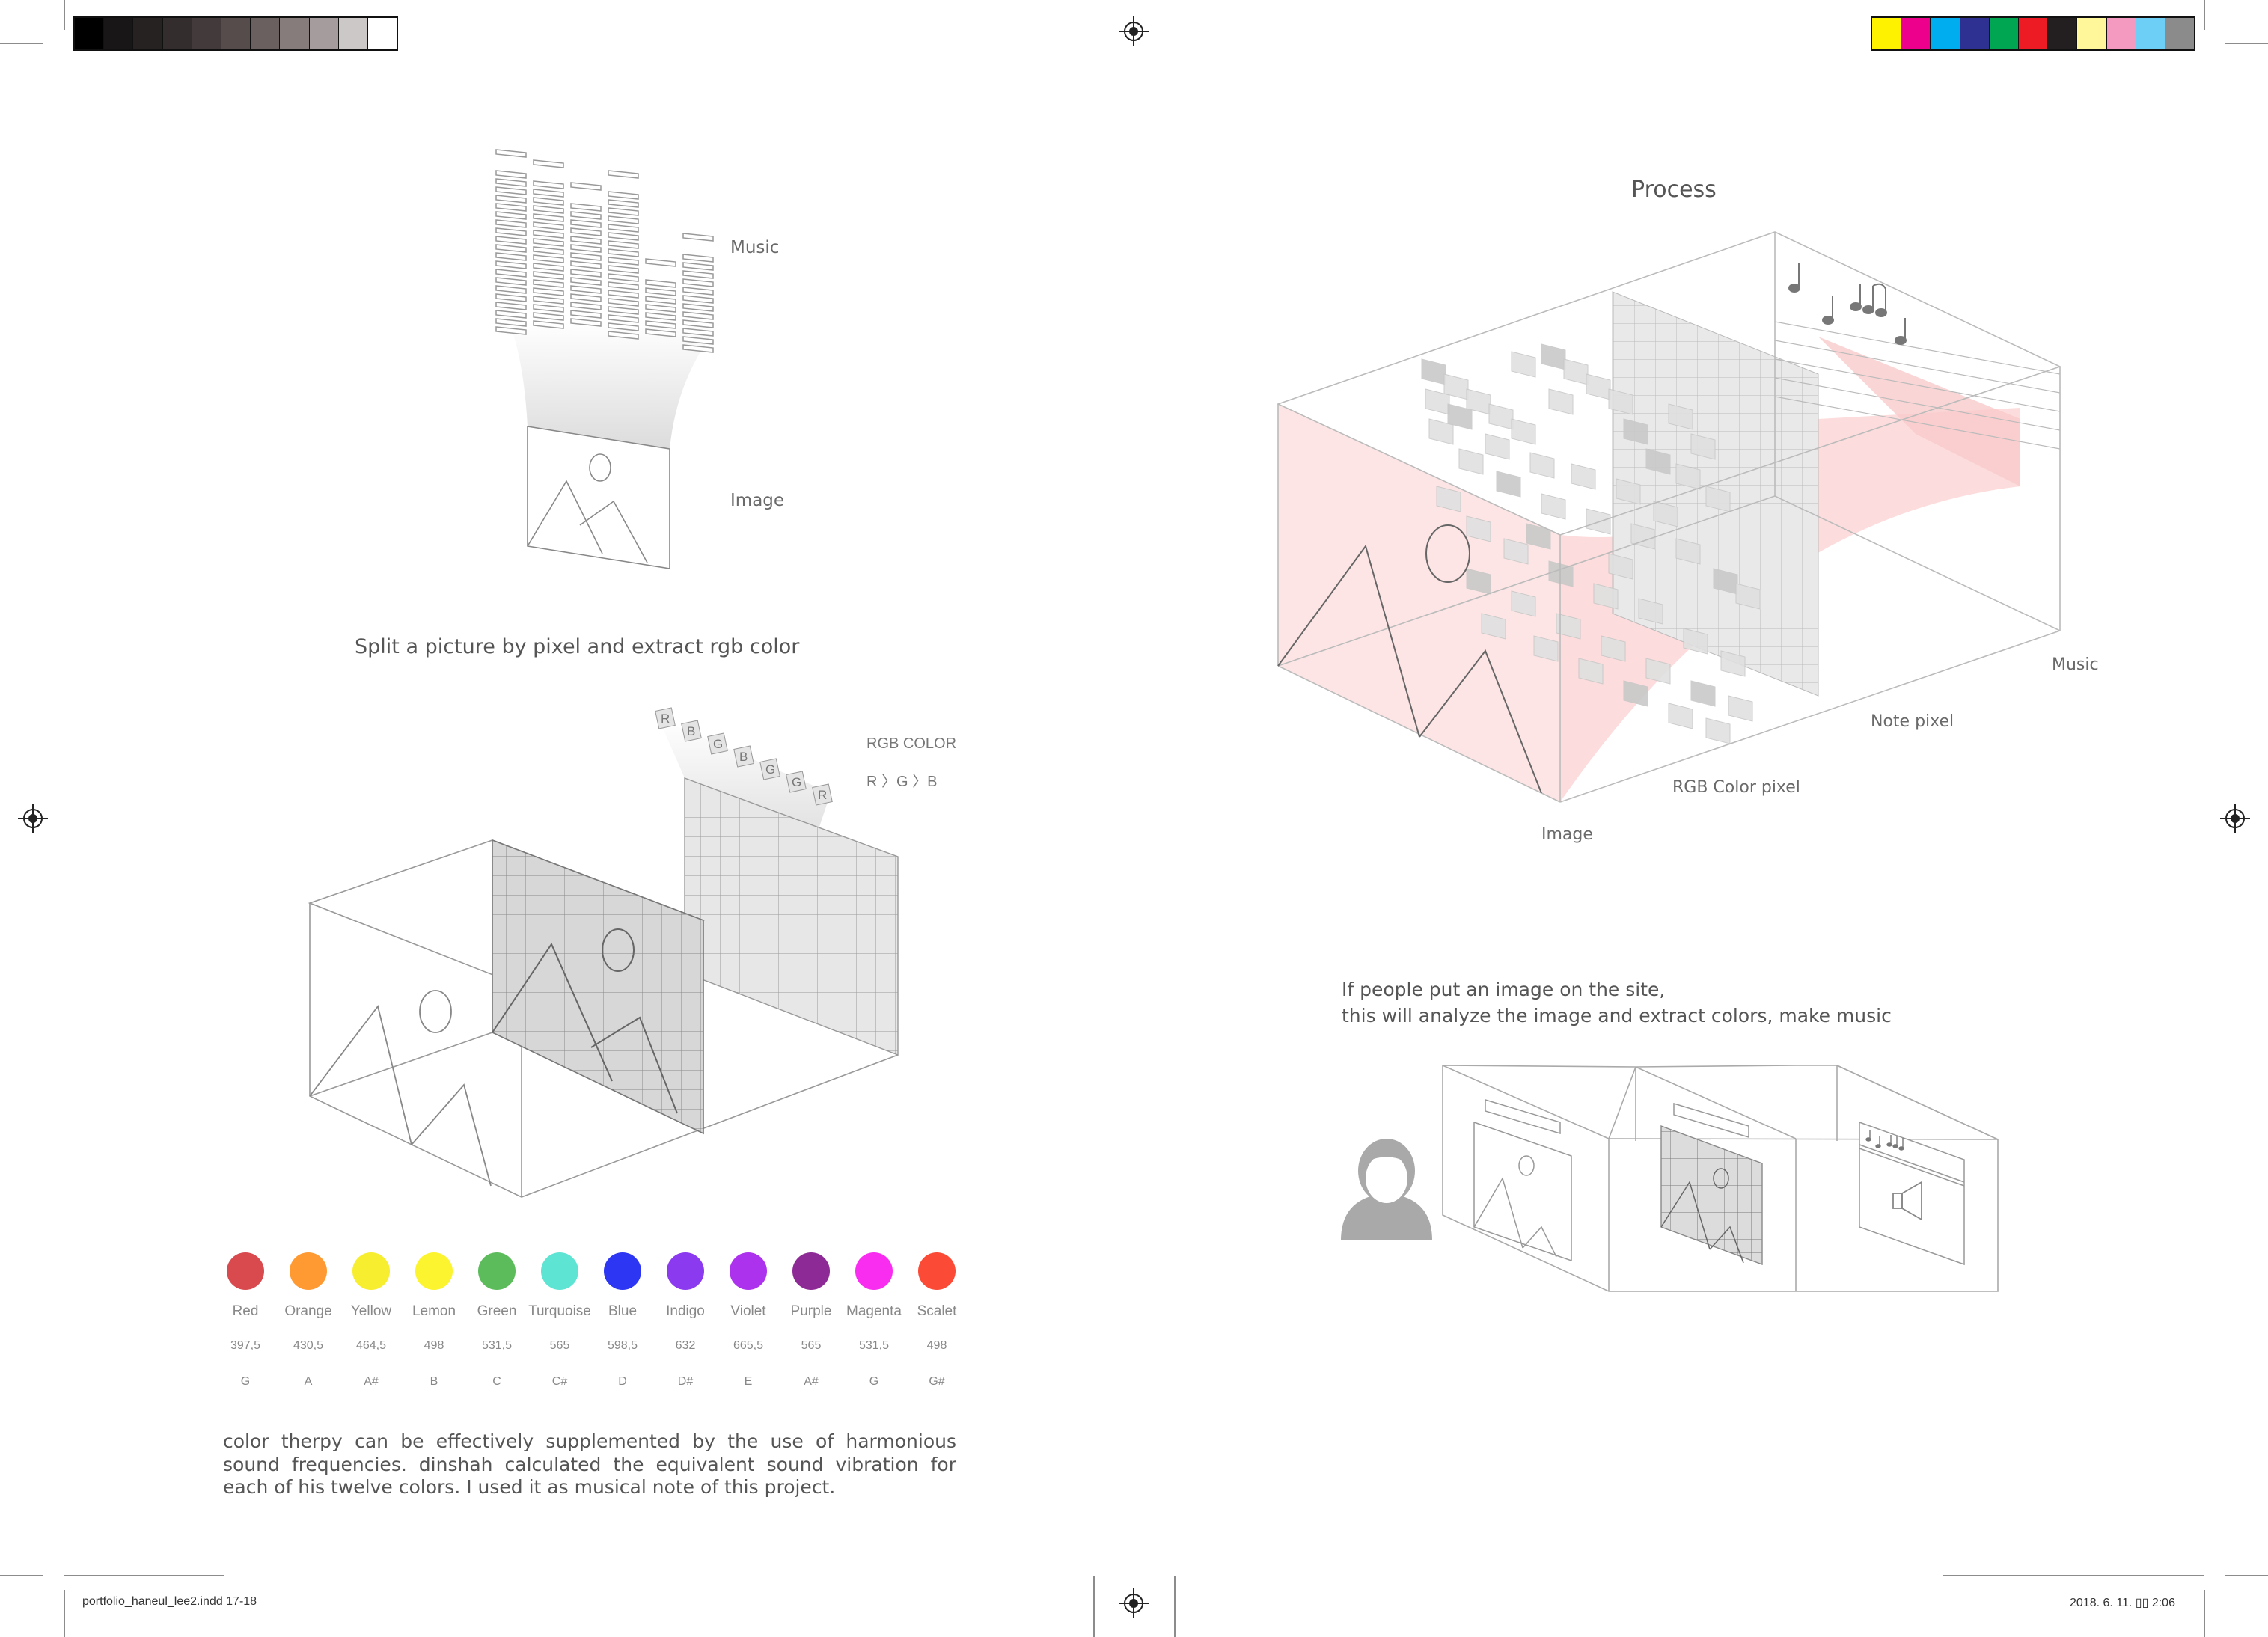 The width and height of the screenshot is (2268, 1637). What do you see at coordinates (1386, 1189) in the screenshot?
I see `user-avatar-icon` at bounding box center [1386, 1189].